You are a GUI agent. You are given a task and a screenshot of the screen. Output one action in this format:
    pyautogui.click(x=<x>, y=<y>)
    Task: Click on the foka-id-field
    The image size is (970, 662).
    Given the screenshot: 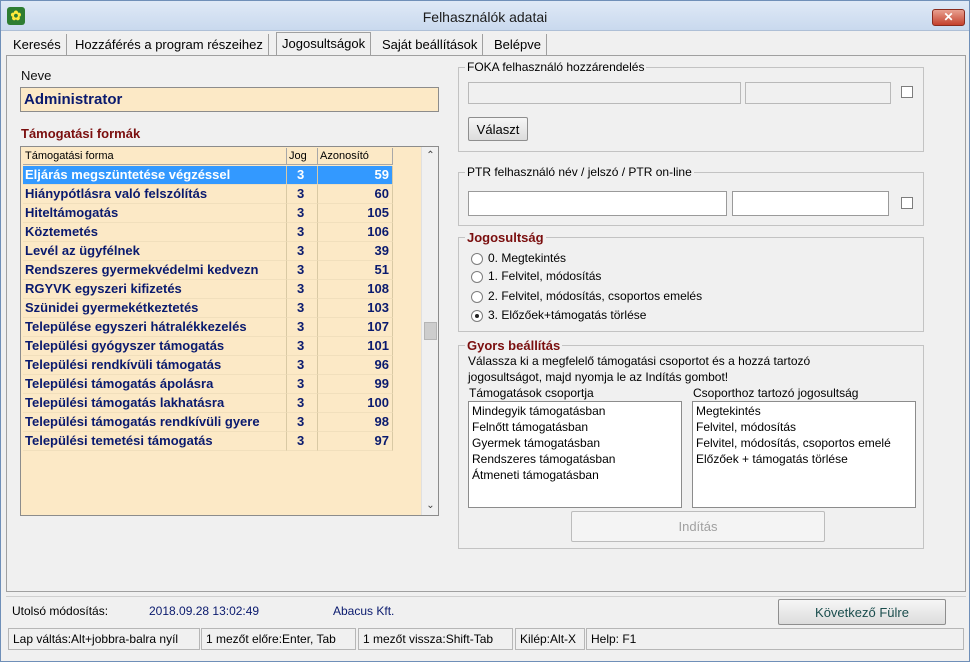 What is the action you would take?
    pyautogui.click(x=818, y=93)
    